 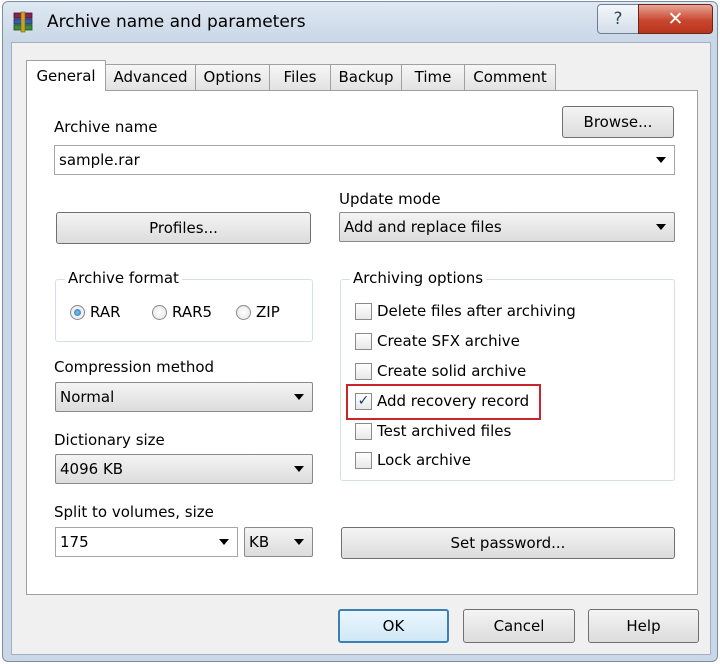 What do you see at coordinates (134, 512) in the screenshot?
I see `split-volumes-label: Split to volumes, size` at bounding box center [134, 512].